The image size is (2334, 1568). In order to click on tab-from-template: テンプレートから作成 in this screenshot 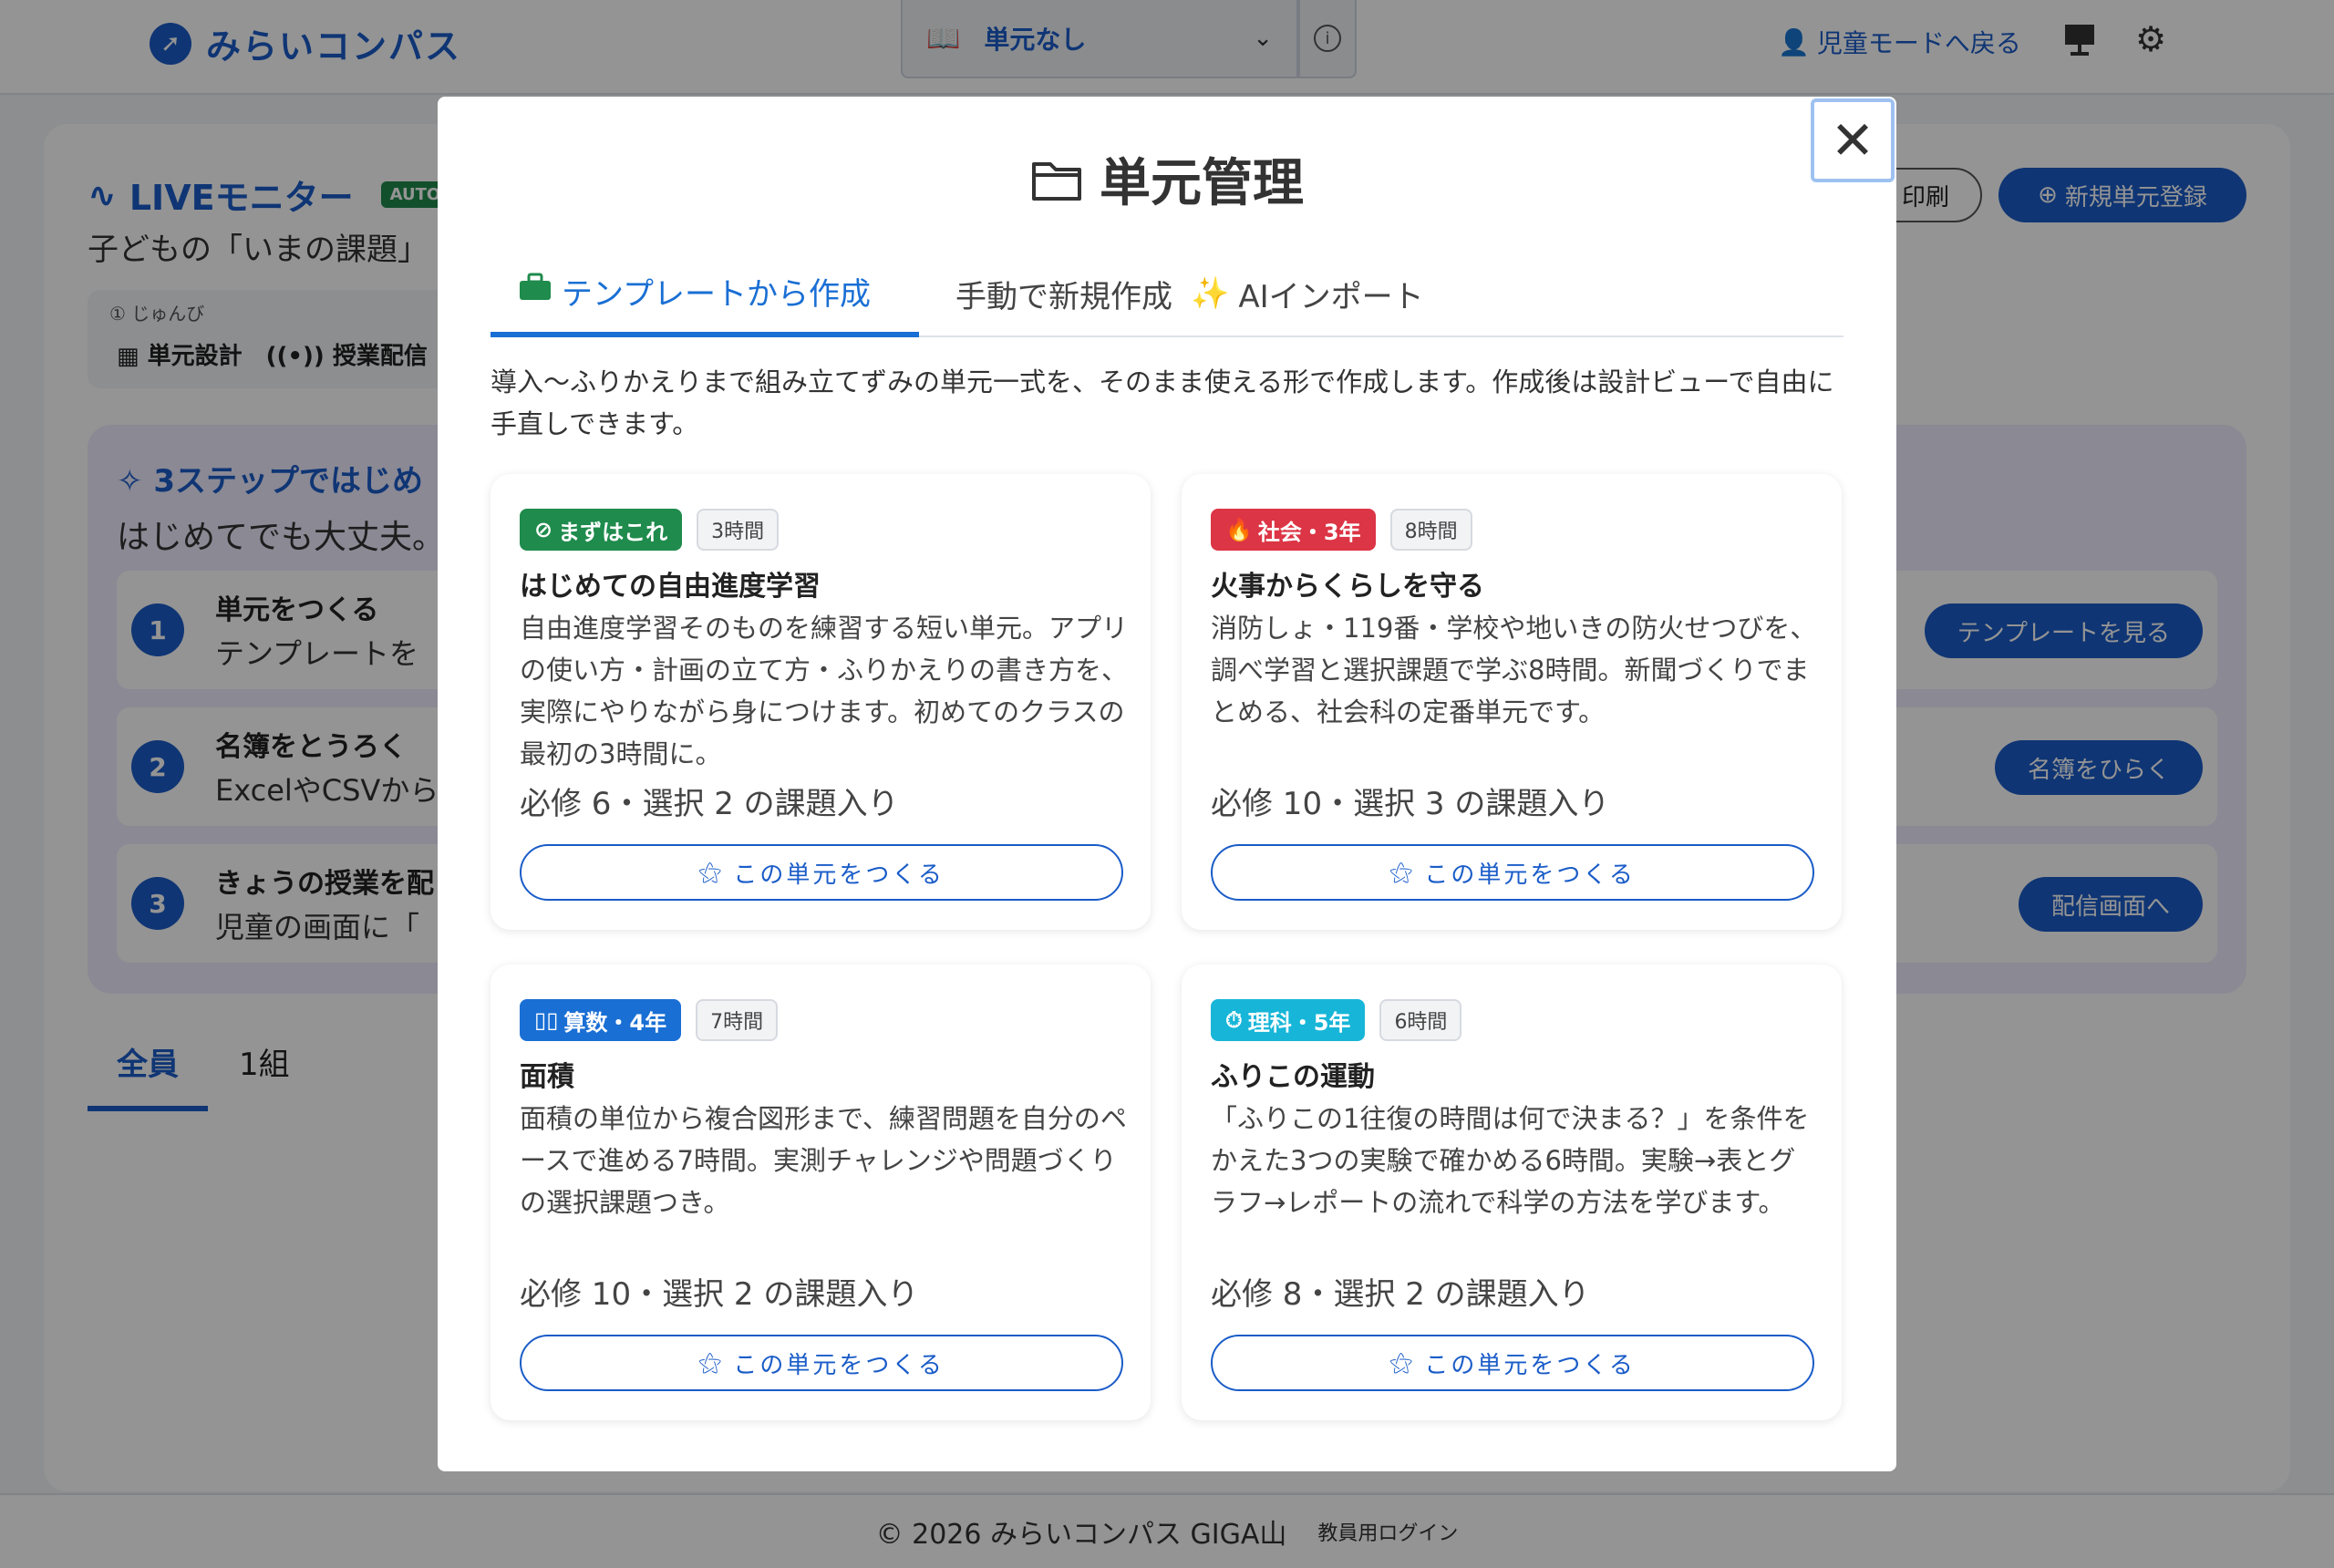, I will do `click(705, 293)`.